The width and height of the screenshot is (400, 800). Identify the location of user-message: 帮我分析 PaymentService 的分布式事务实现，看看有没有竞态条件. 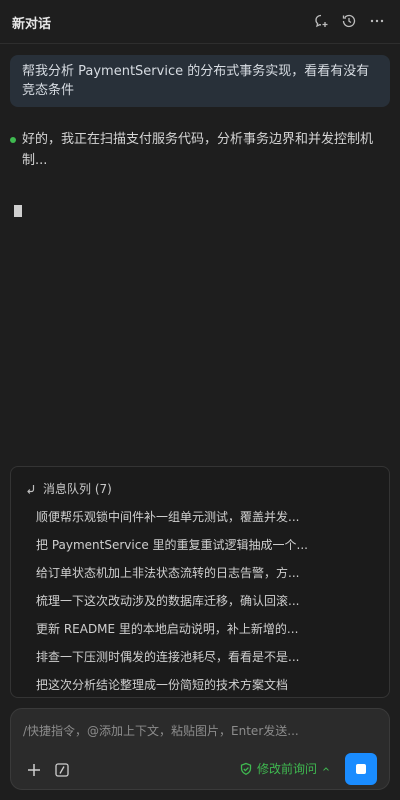
(200, 81).